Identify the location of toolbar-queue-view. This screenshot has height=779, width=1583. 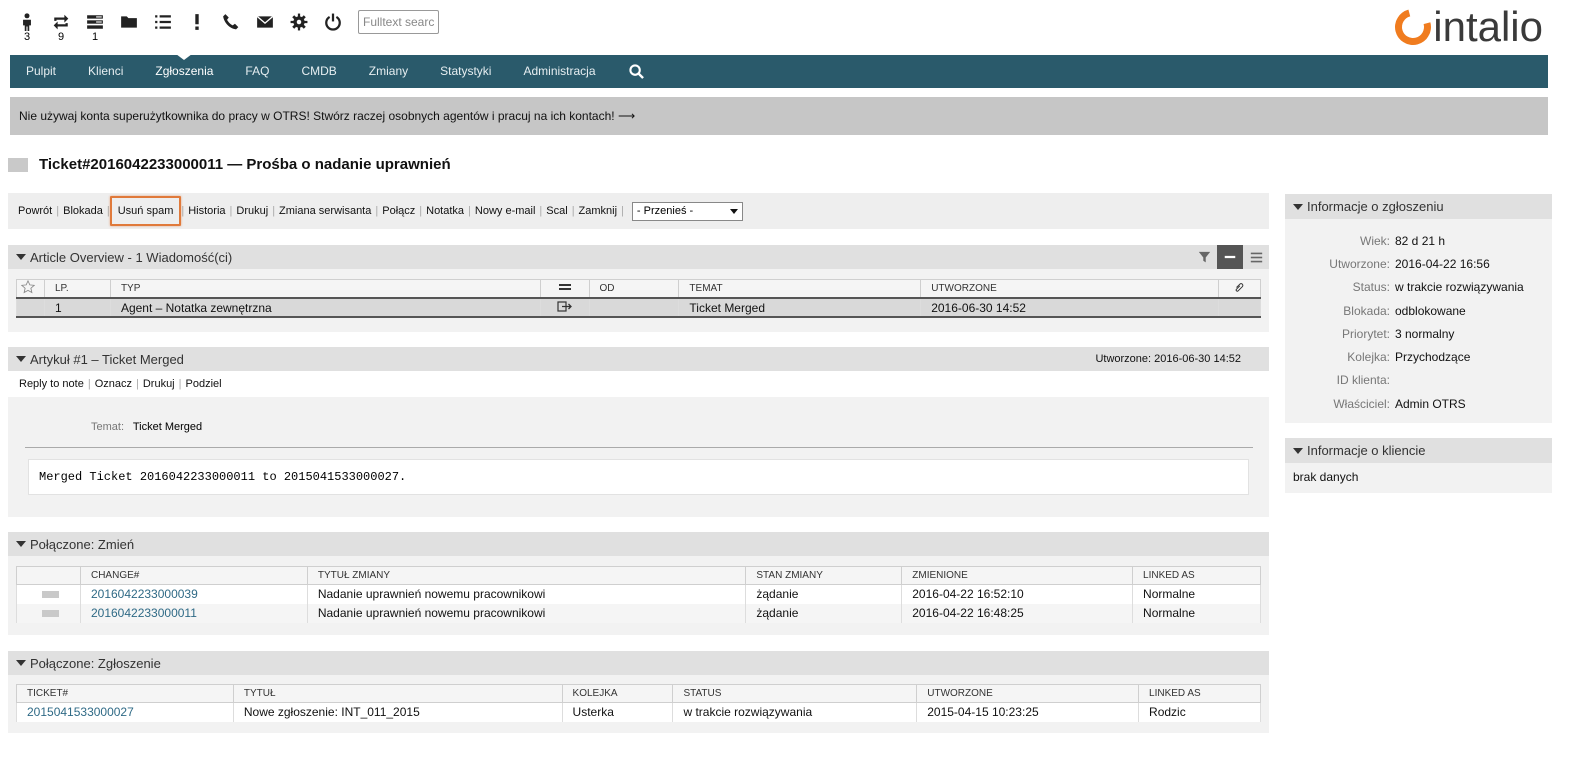
(129, 26).